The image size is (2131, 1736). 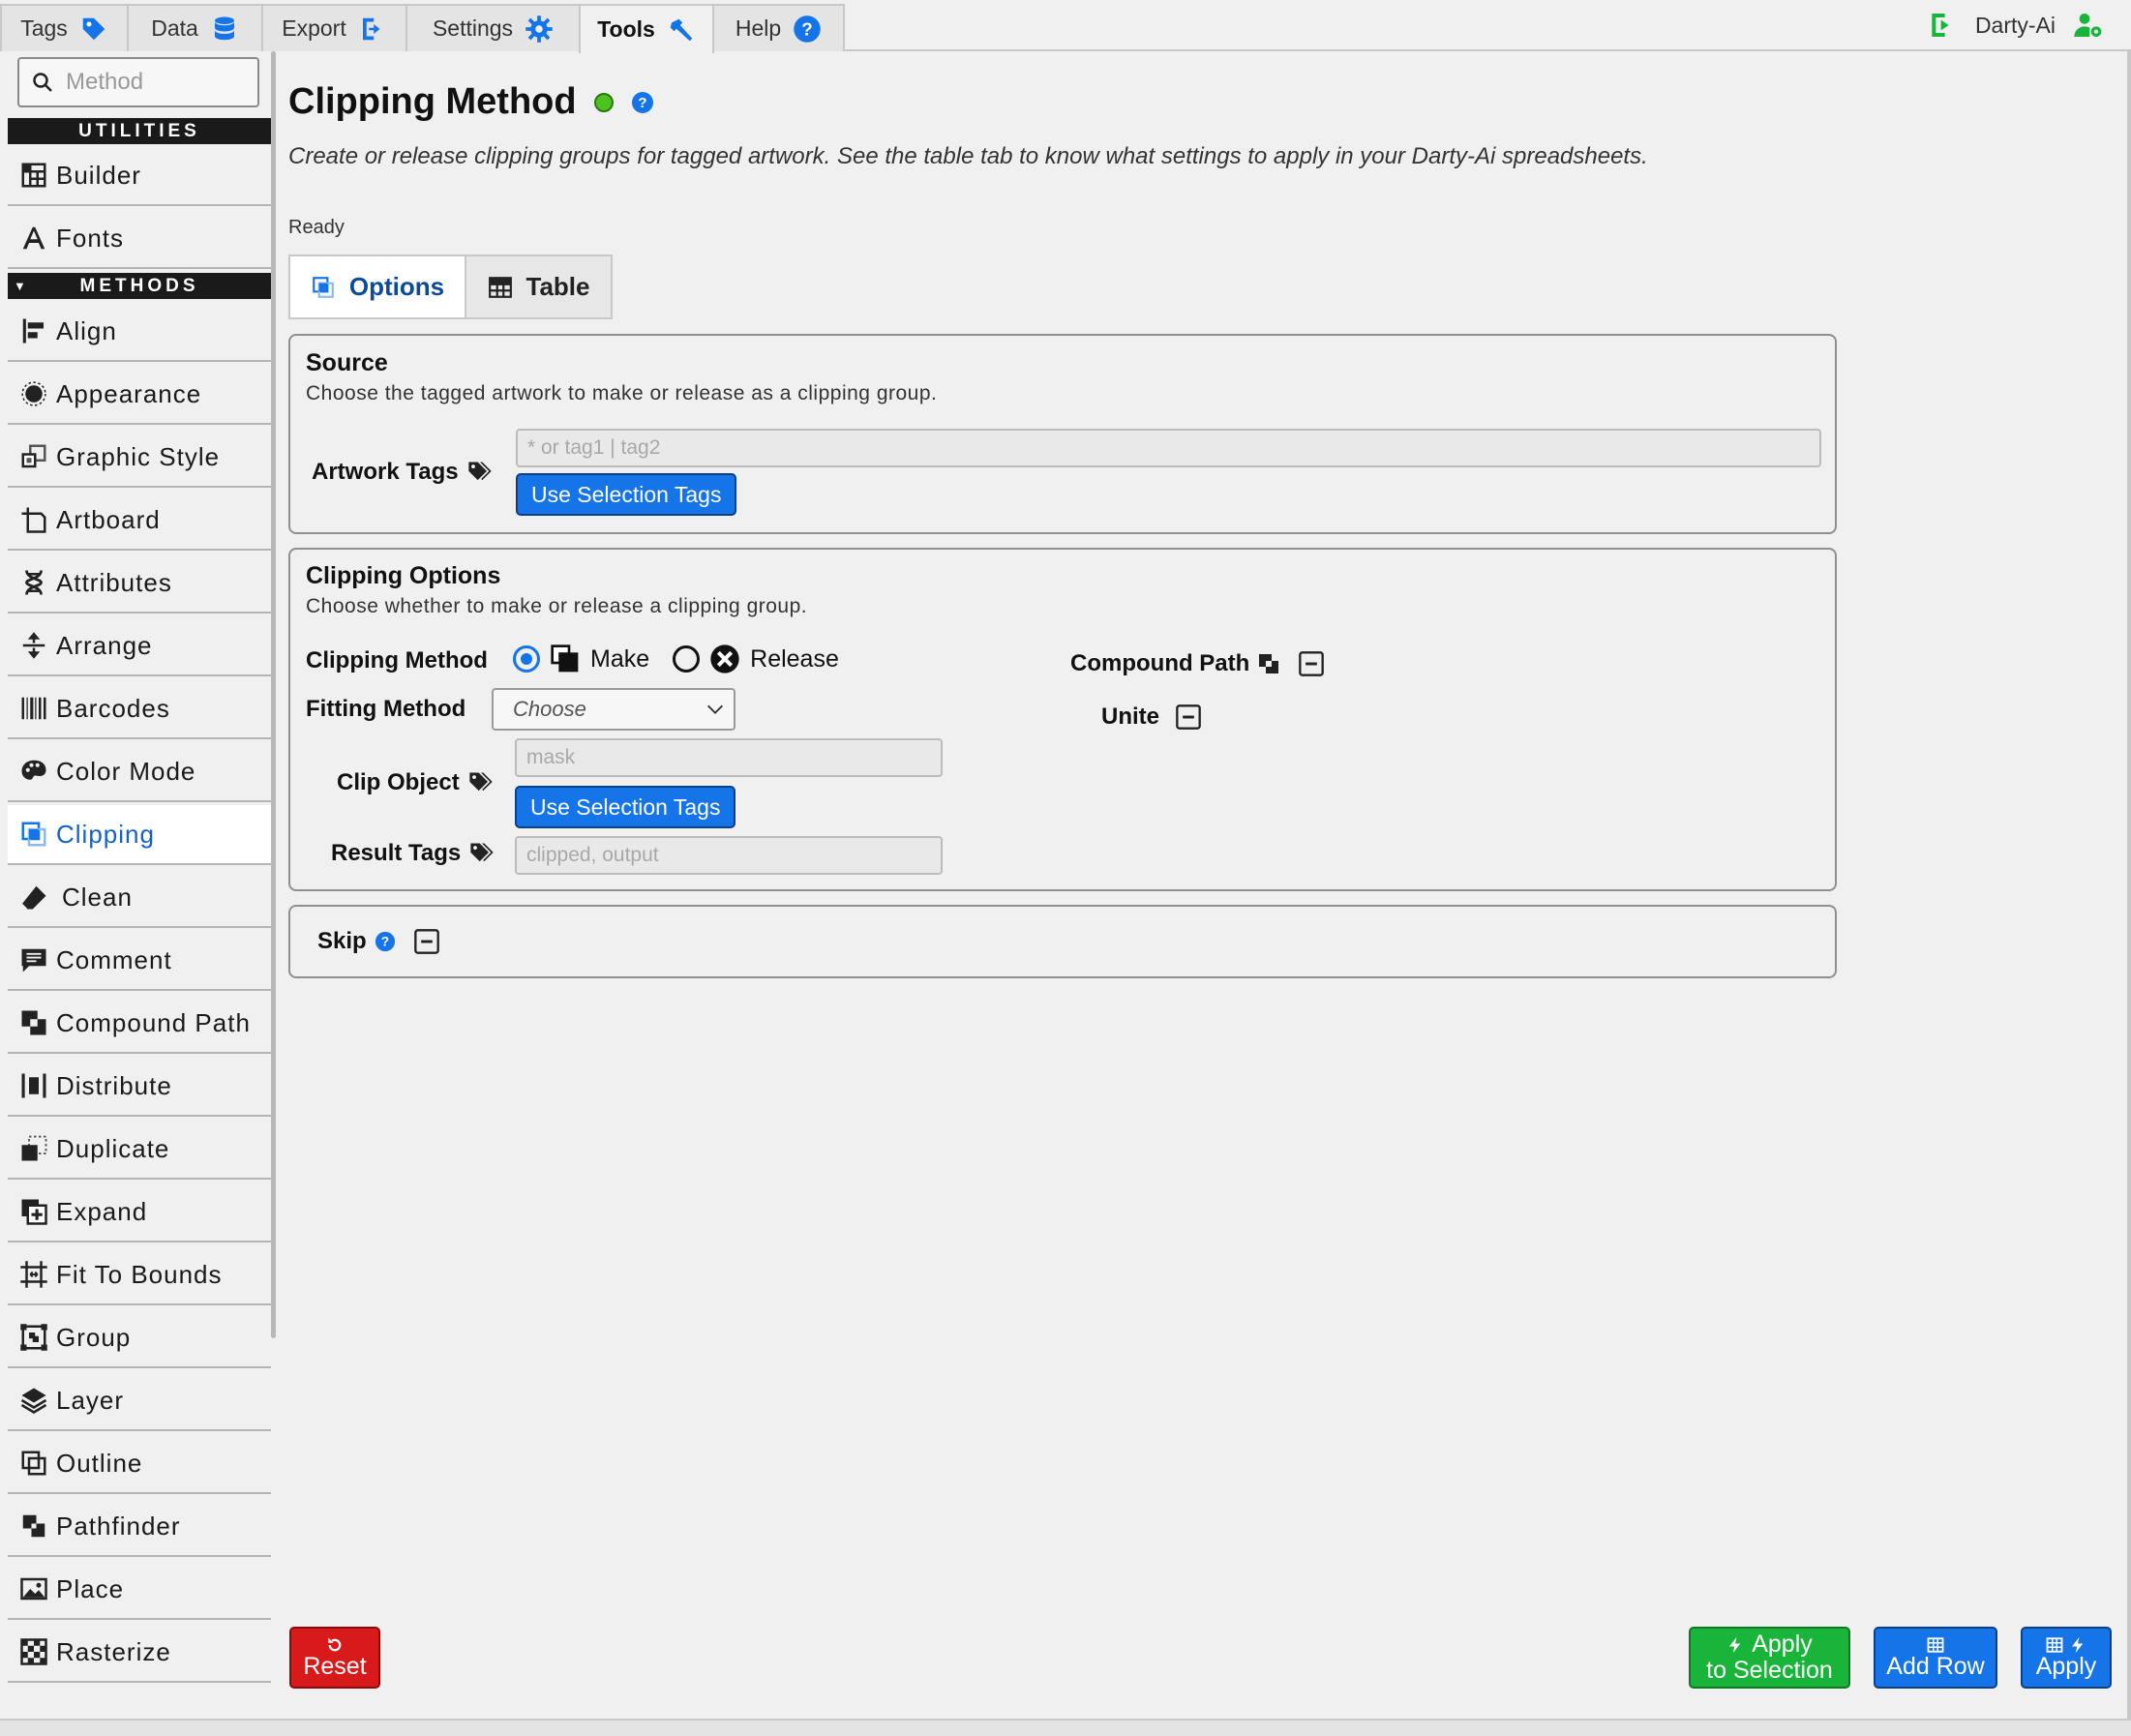 I want to click on sidebar-item-outline: Outline, so click(x=139, y=1464).